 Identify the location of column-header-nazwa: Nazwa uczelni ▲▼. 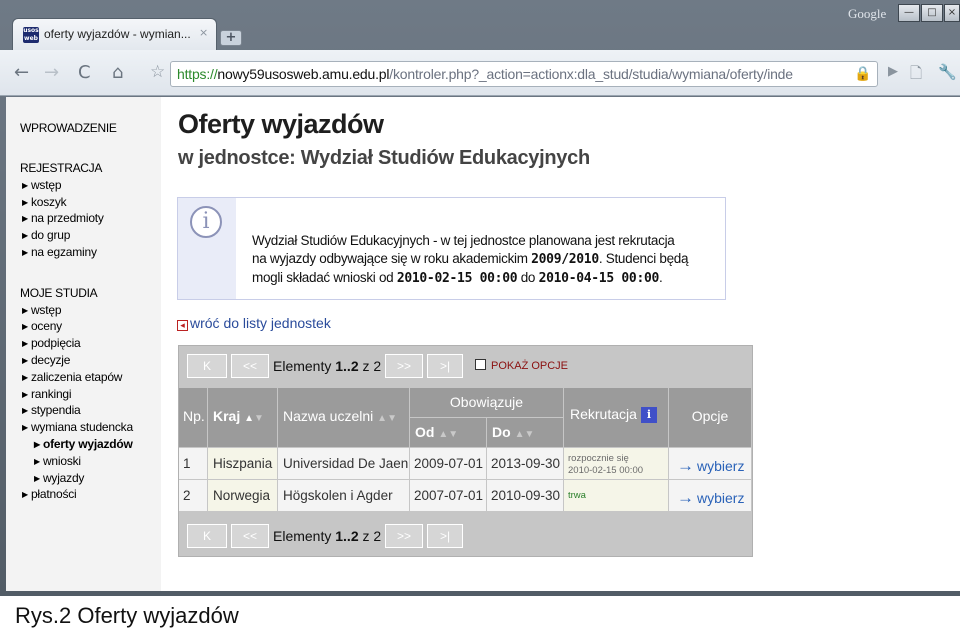
(344, 418).